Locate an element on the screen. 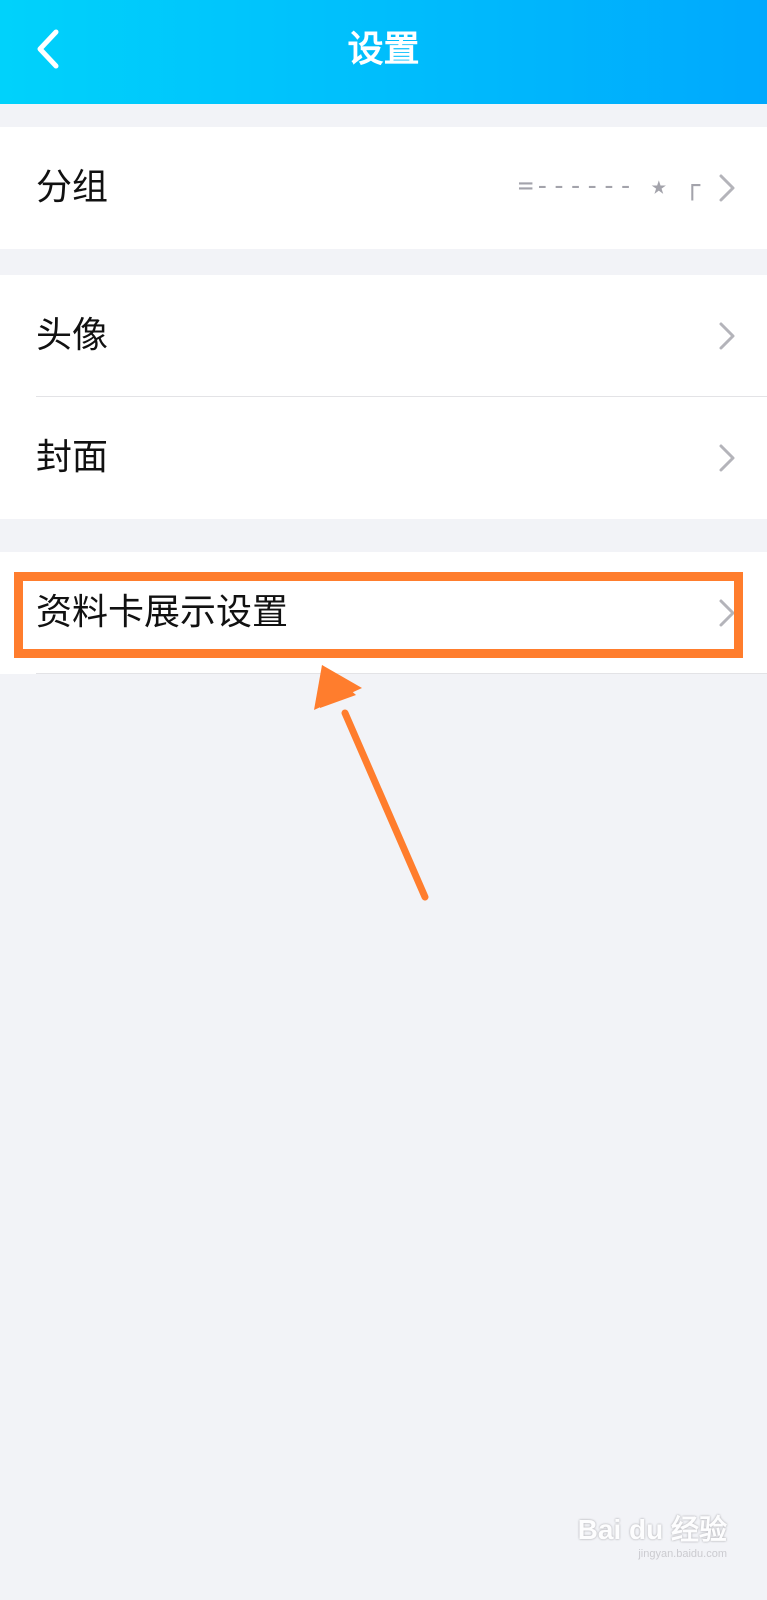  settings-item-label: 分组 is located at coordinates (72, 187).